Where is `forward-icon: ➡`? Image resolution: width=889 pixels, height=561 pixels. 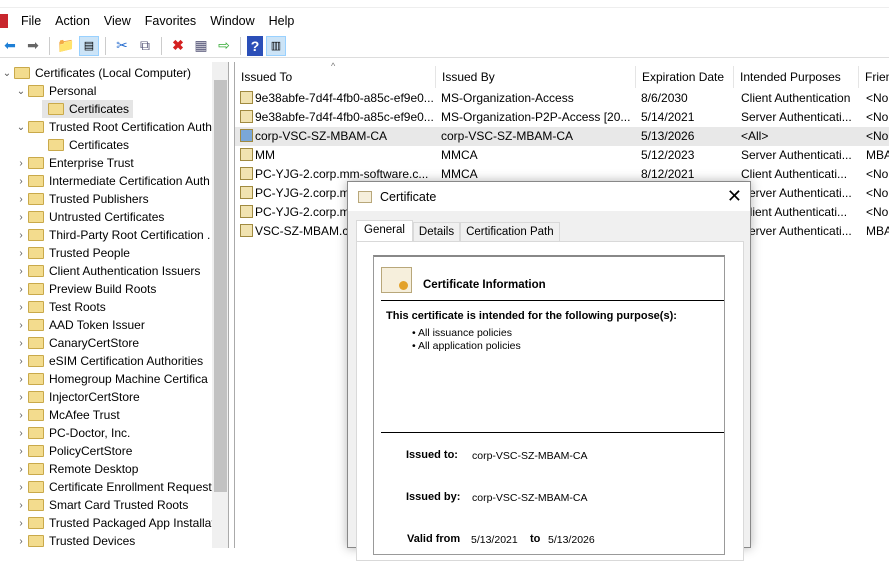
forward-icon: ➡ is located at coordinates (33, 46).